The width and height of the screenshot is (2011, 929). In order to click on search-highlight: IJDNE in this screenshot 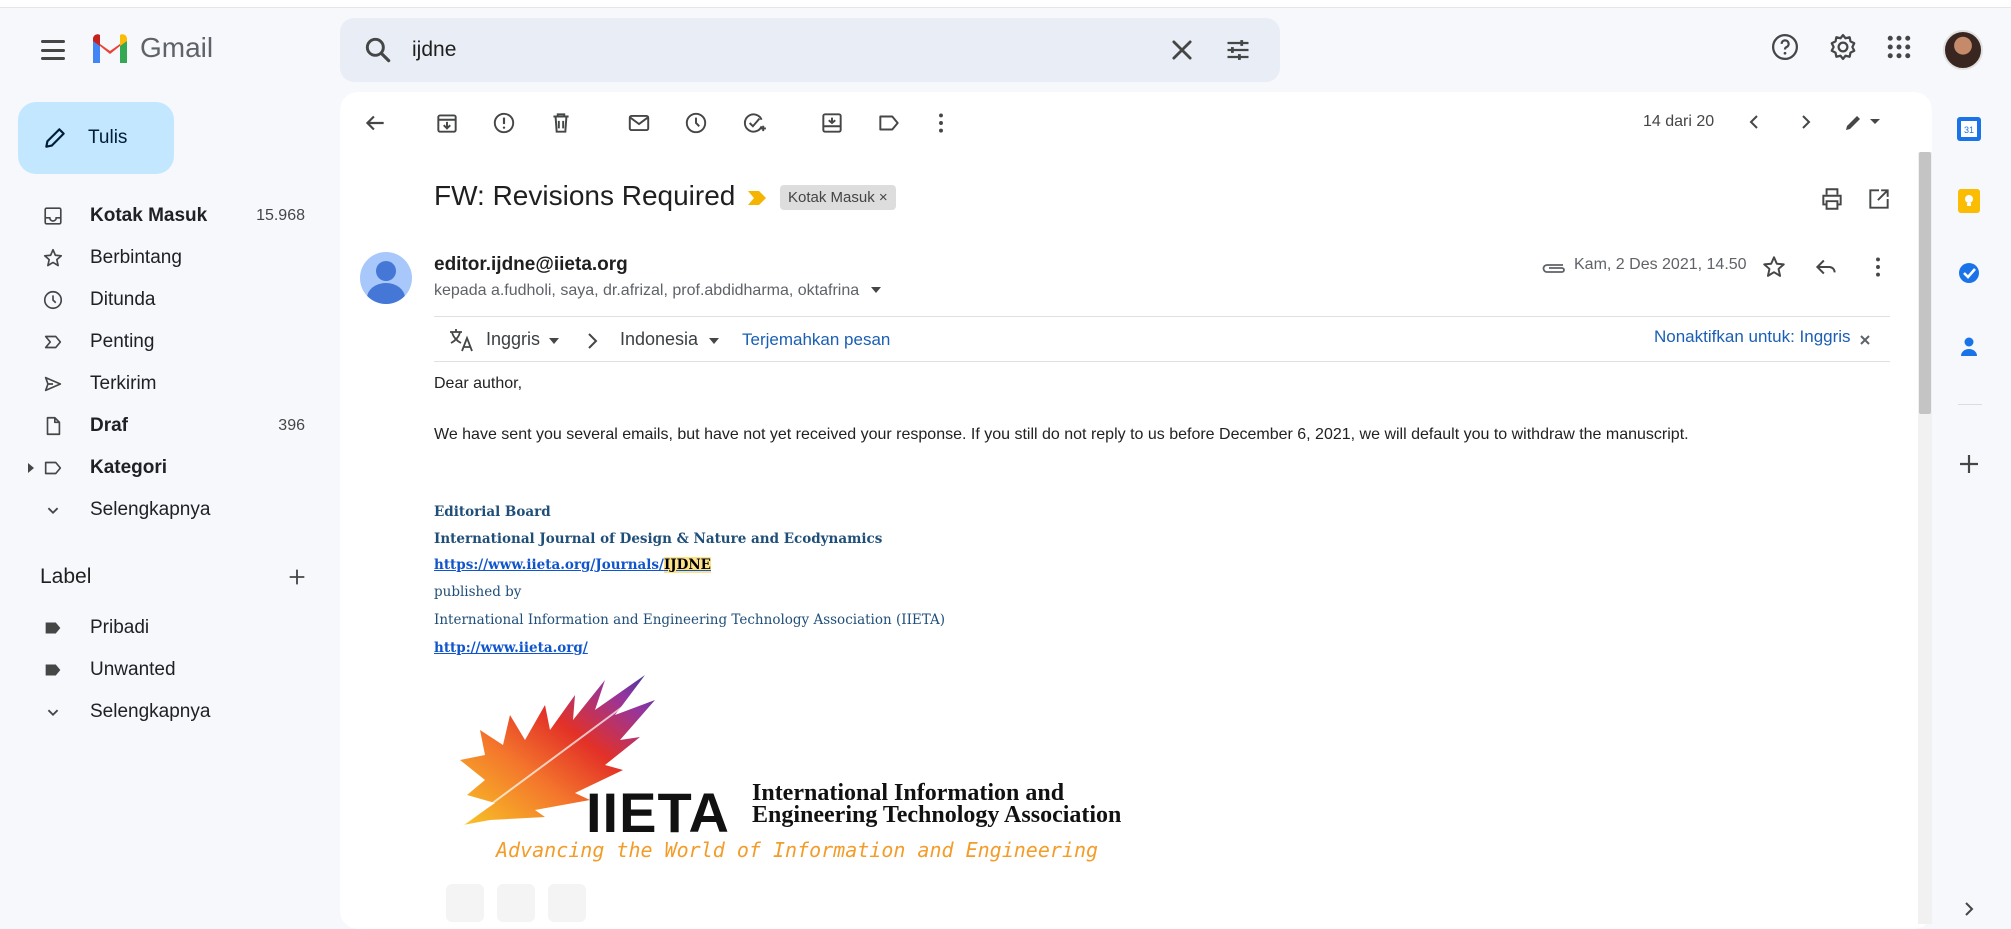, I will do `click(687, 565)`.